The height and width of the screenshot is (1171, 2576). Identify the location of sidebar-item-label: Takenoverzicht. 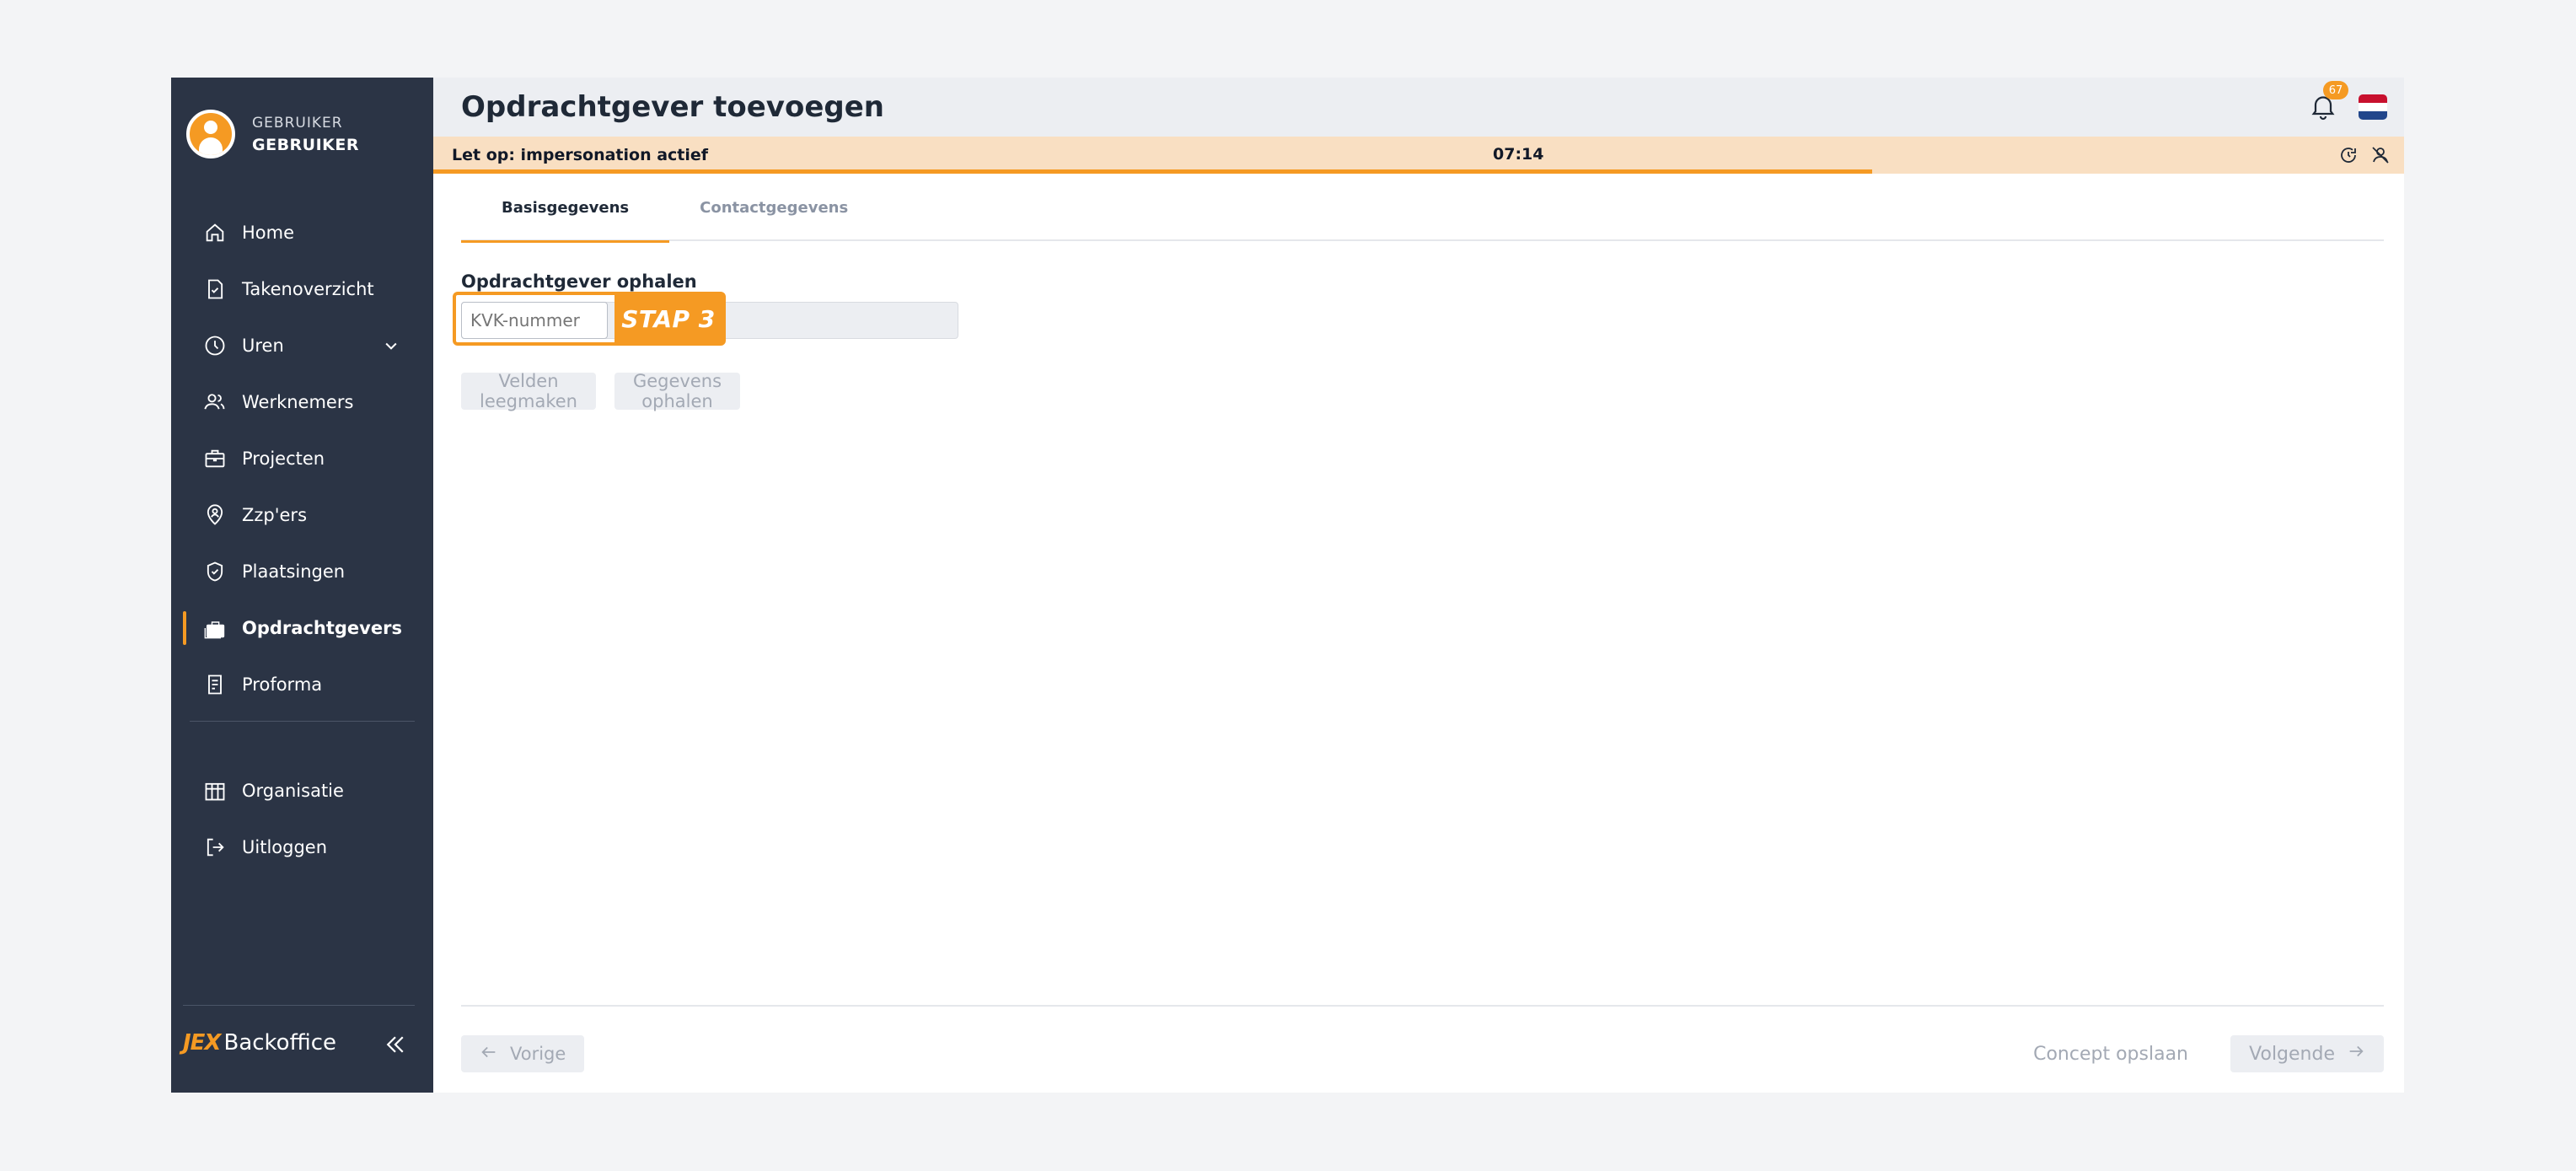
(308, 288).